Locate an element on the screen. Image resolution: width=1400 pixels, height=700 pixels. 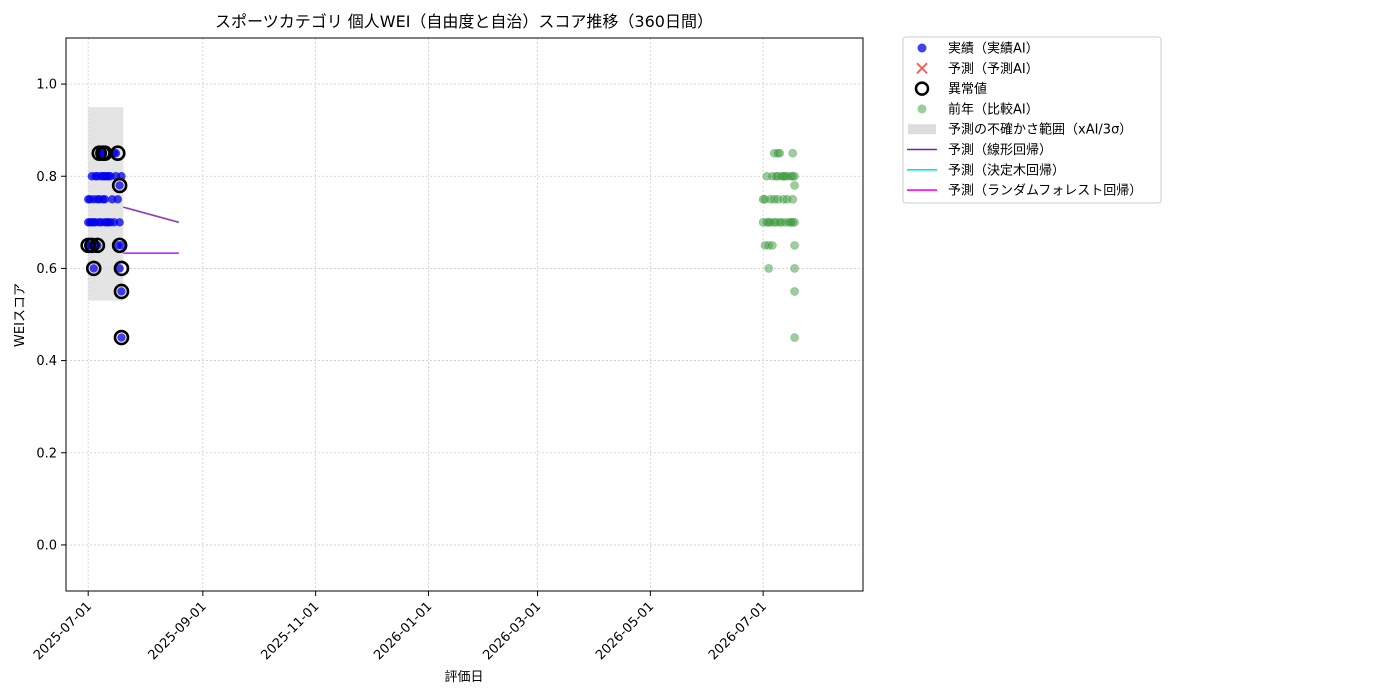
y-tick-label: 0.6 is located at coordinates (46, 269).